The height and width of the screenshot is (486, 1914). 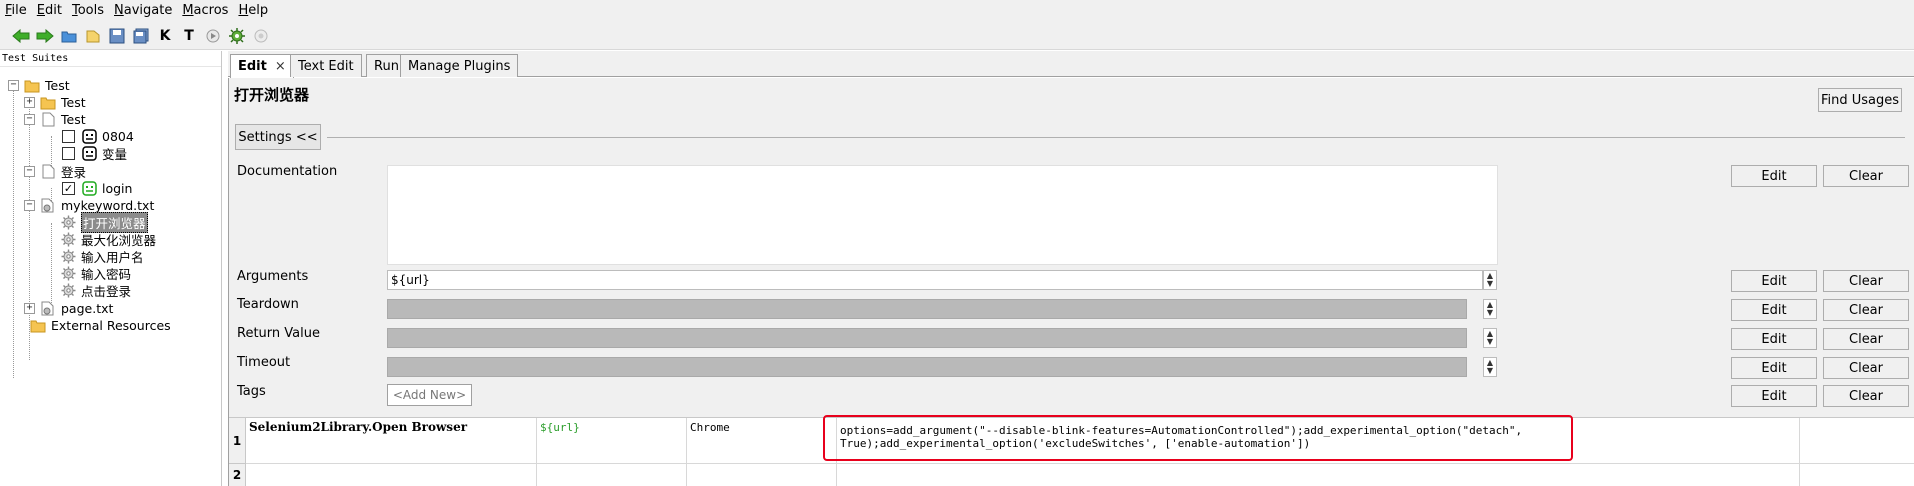 I want to click on stop-icon, so click(x=261, y=36).